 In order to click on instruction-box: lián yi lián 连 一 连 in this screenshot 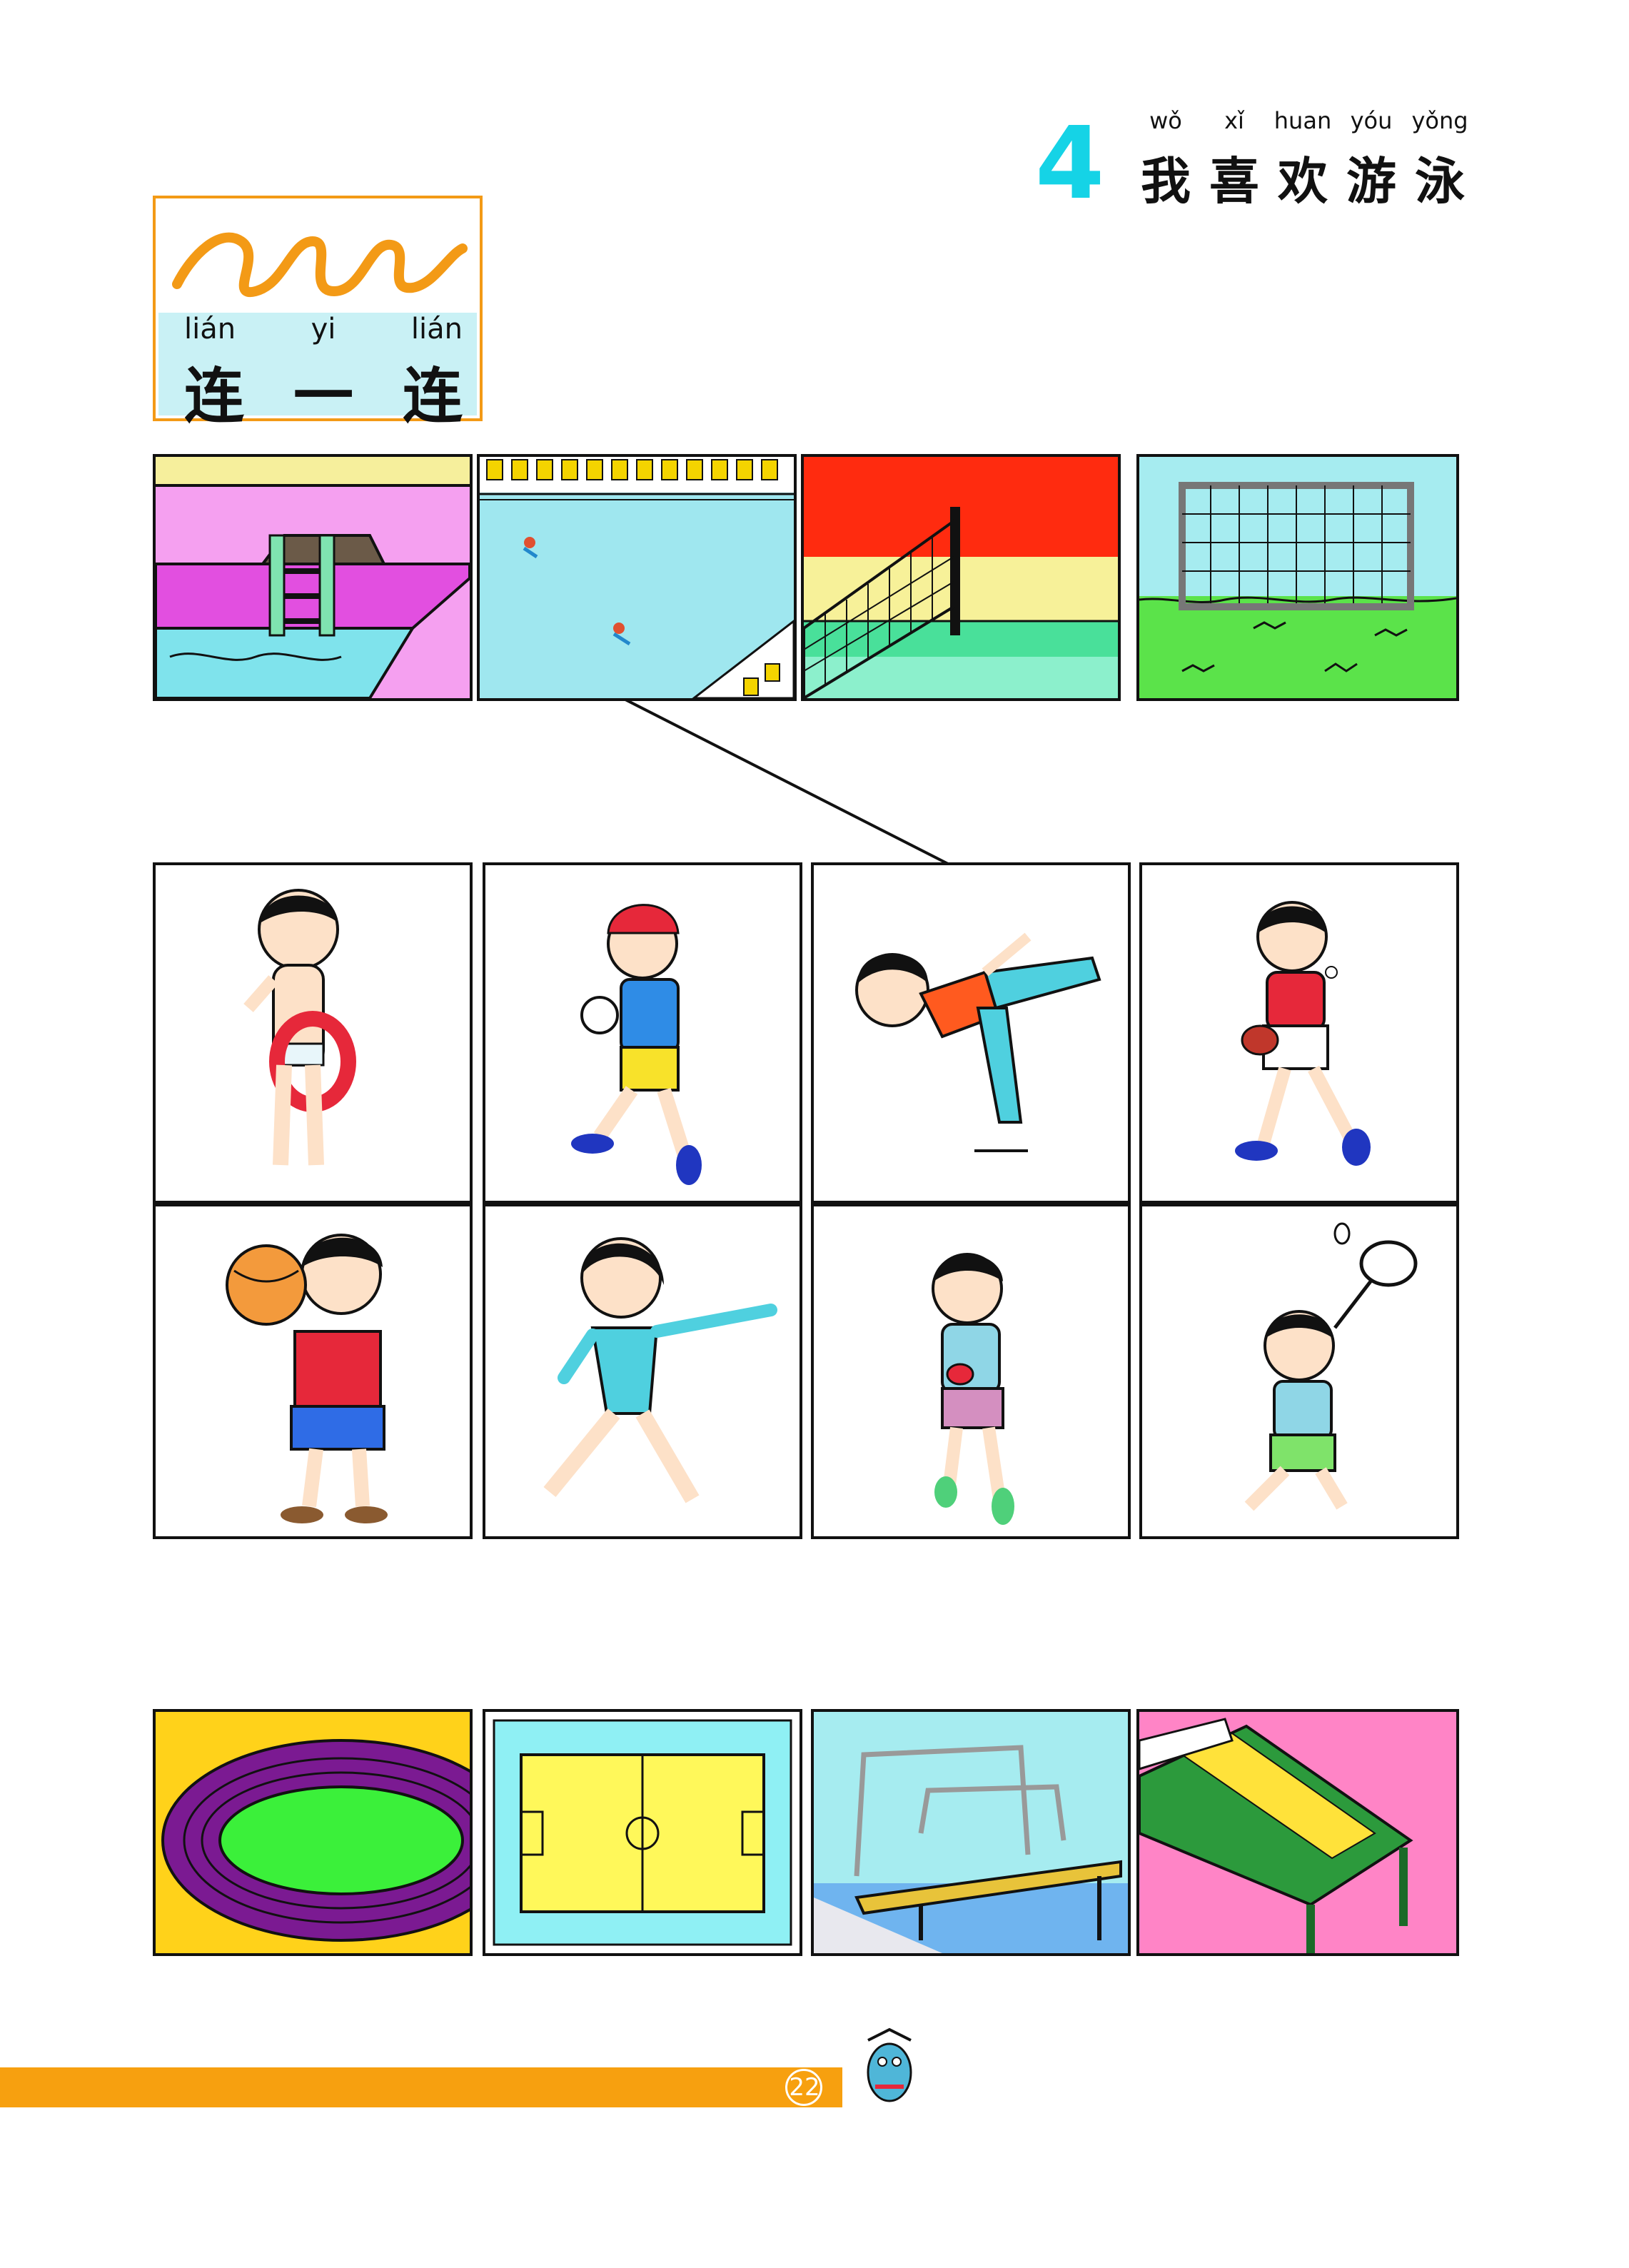, I will do `click(318, 313)`.